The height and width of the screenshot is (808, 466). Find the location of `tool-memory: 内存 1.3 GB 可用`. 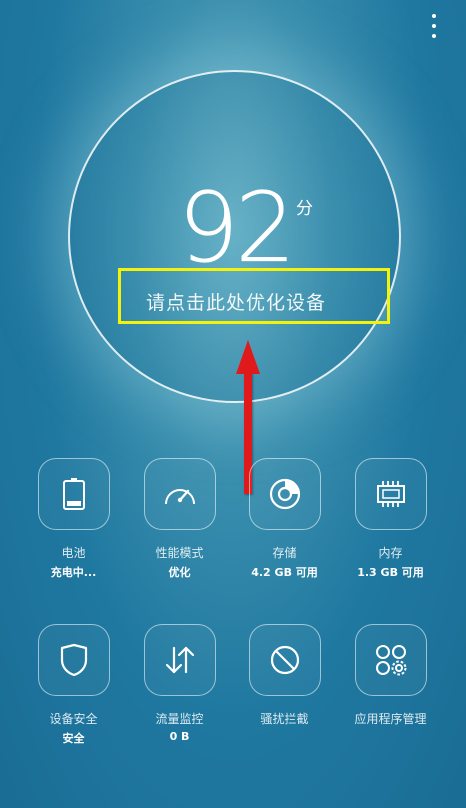

tool-memory: 内存 1.3 GB 可用 is located at coordinates (390, 519).